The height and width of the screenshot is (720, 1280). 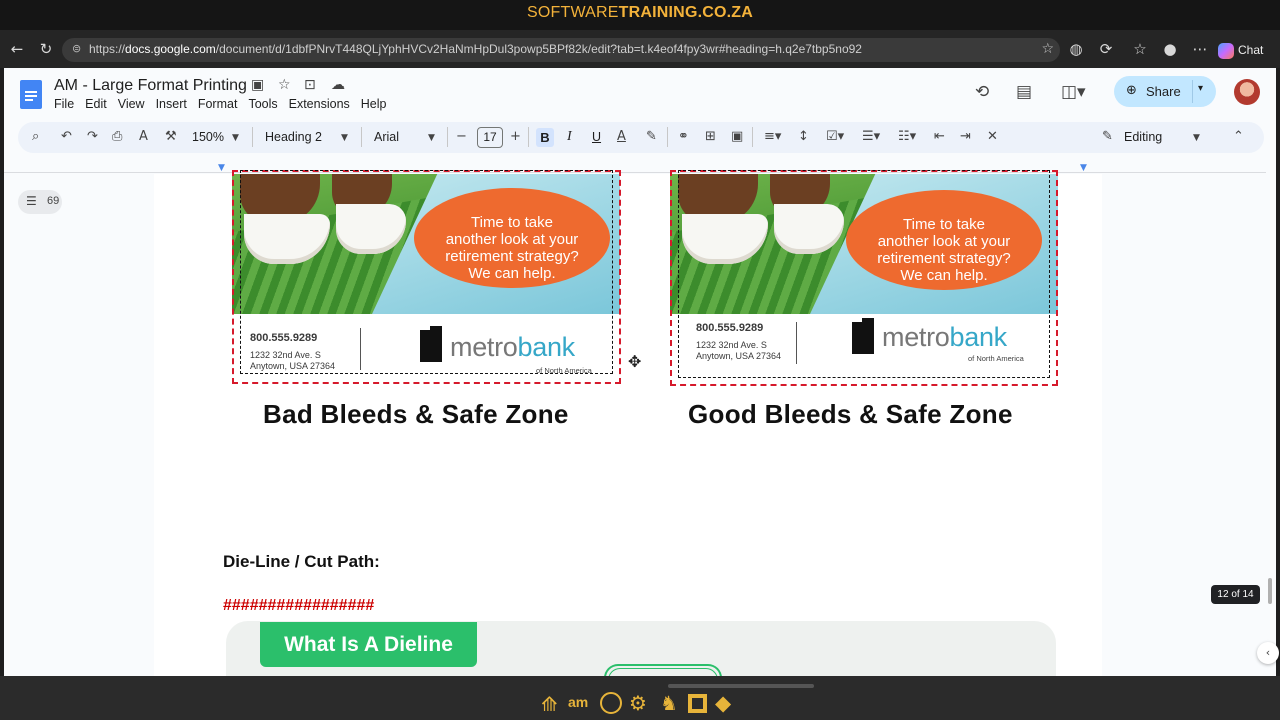 I want to click on menu-view: View, so click(x=131, y=104).